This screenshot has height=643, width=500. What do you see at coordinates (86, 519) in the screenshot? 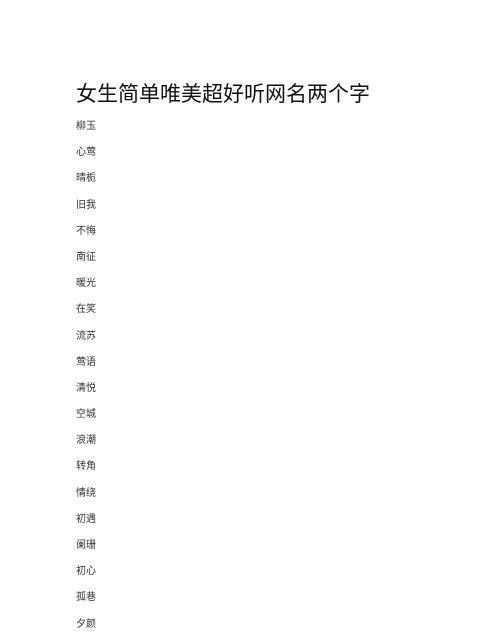
I see `name-item: 初遇` at bounding box center [86, 519].